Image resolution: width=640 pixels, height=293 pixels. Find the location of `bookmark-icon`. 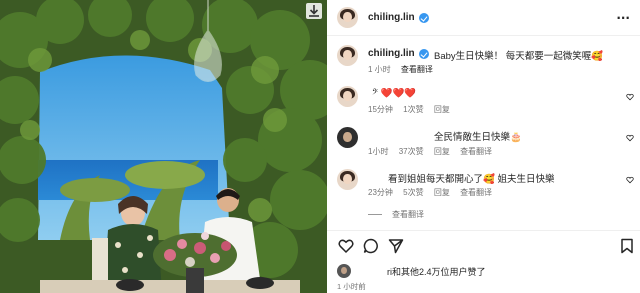

bookmark-icon is located at coordinates (627, 246).